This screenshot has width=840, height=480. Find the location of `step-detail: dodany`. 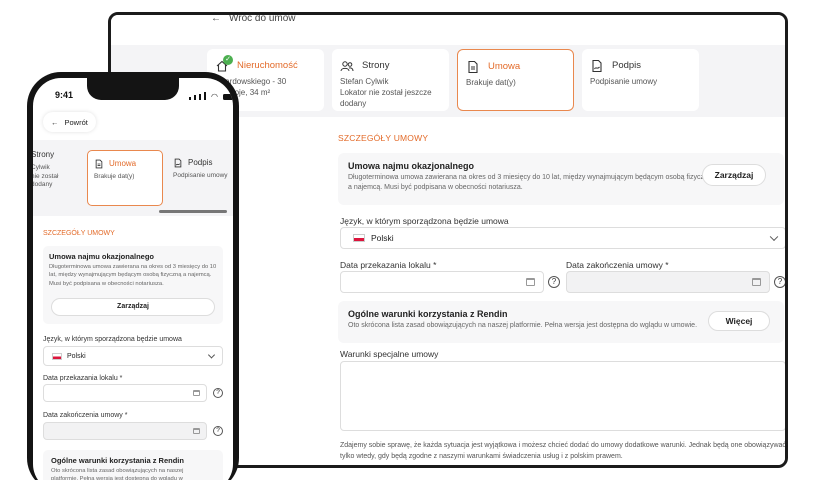

step-detail: dodany is located at coordinates (43, 185).